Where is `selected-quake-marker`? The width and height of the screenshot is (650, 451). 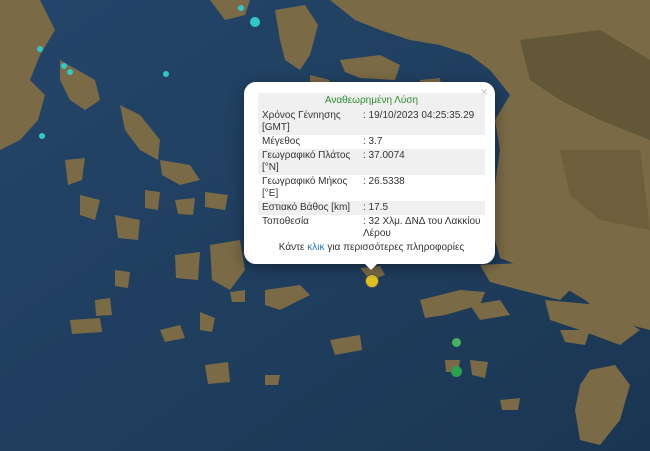 selected-quake-marker is located at coordinates (372, 281).